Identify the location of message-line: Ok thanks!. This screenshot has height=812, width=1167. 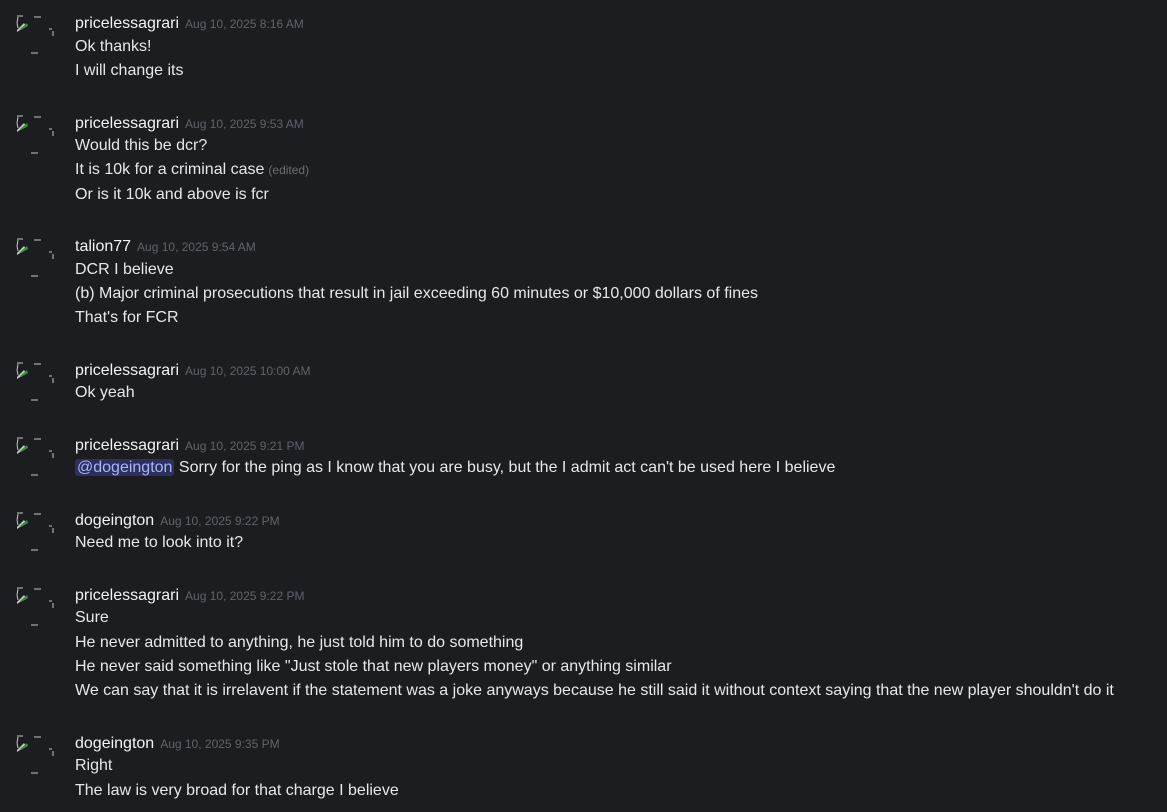
(113, 46).